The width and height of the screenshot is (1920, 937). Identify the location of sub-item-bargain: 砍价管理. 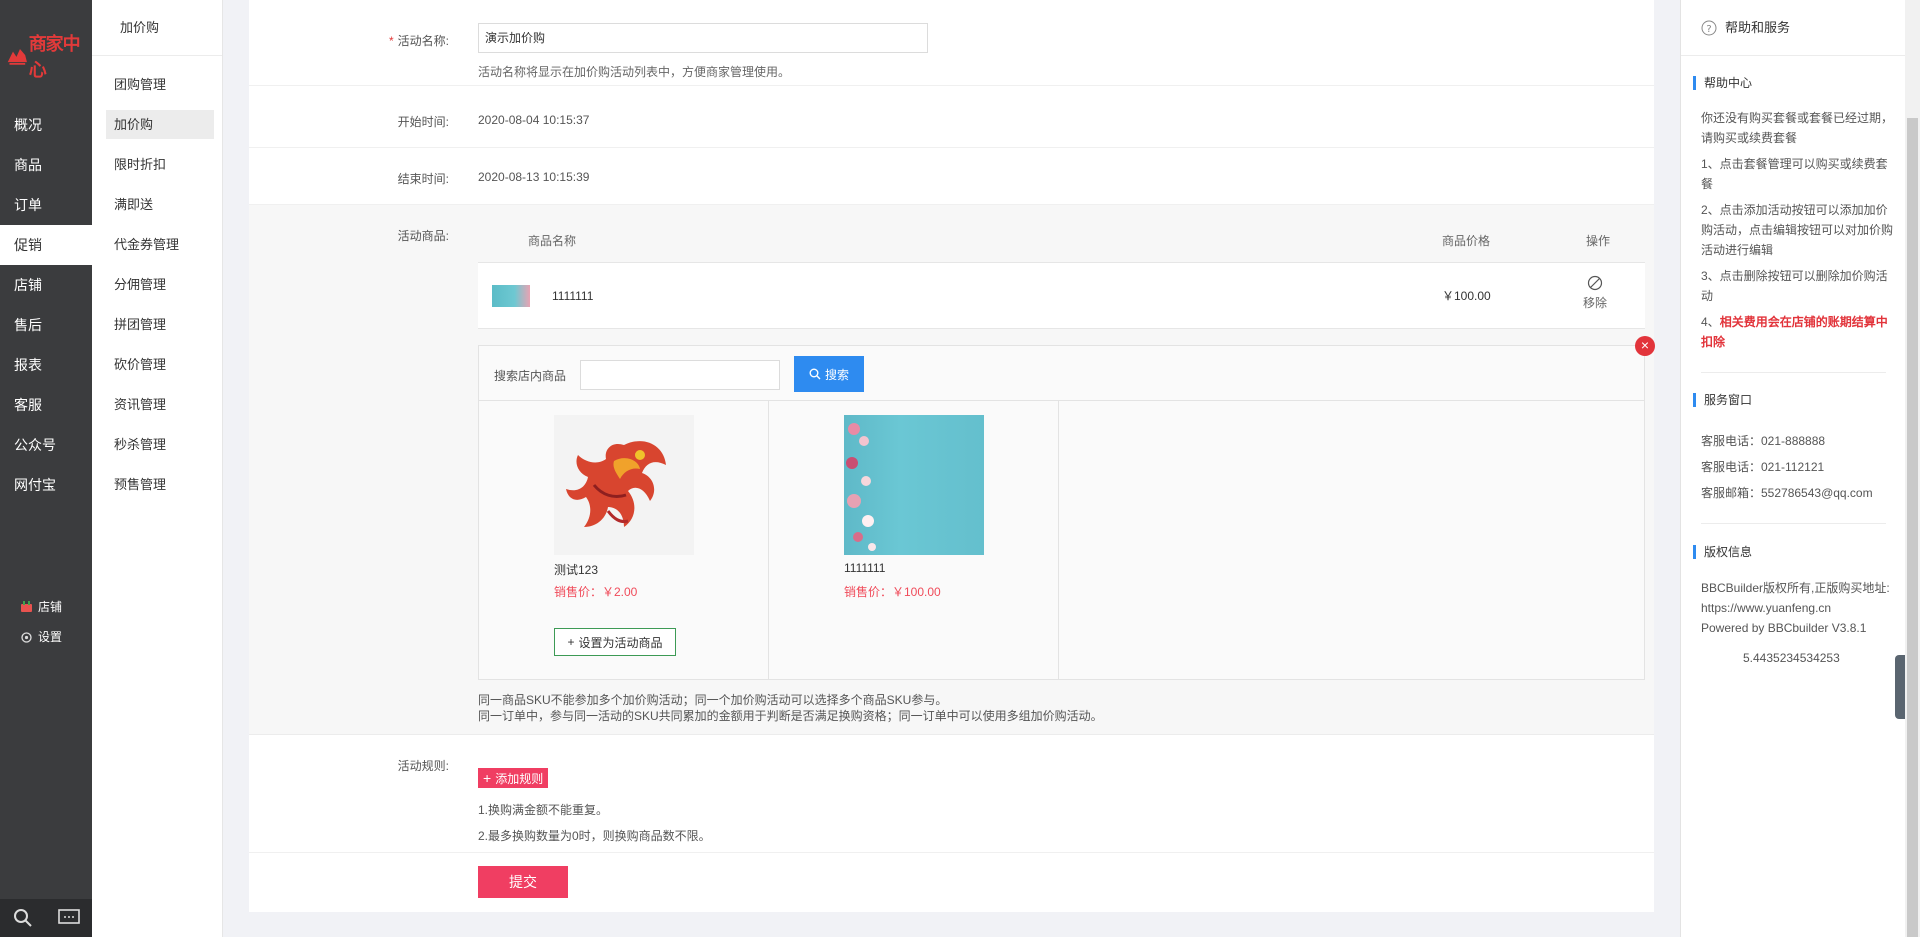
(160, 364).